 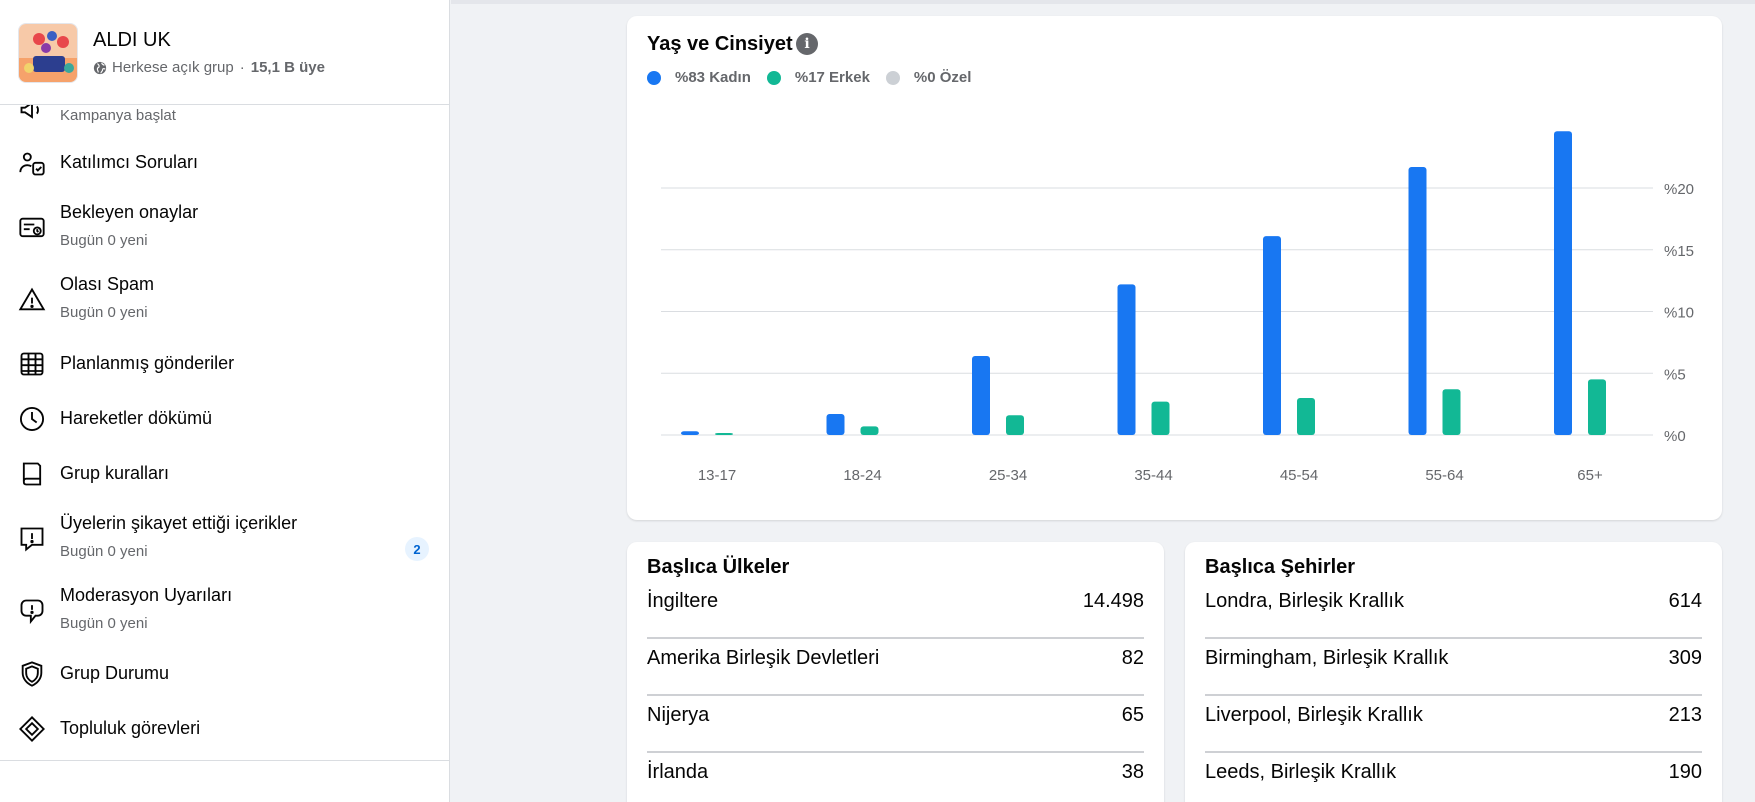 What do you see at coordinates (32, 164) in the screenshot?
I see `person-question-icon` at bounding box center [32, 164].